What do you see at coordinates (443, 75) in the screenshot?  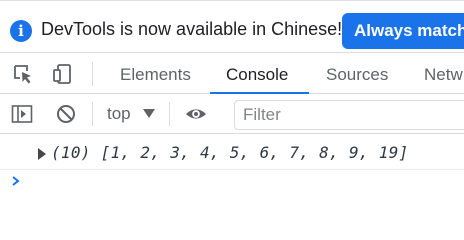 I see `tab-network: Netw` at bounding box center [443, 75].